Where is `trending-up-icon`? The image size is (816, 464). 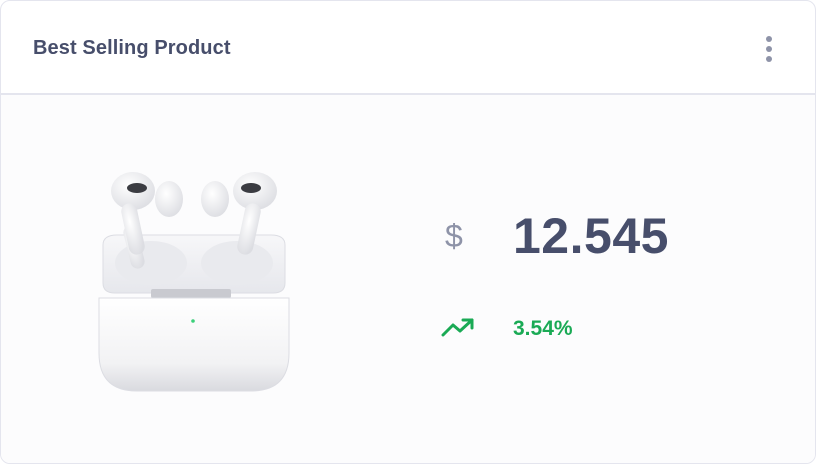
trending-up-icon is located at coordinates (458, 328).